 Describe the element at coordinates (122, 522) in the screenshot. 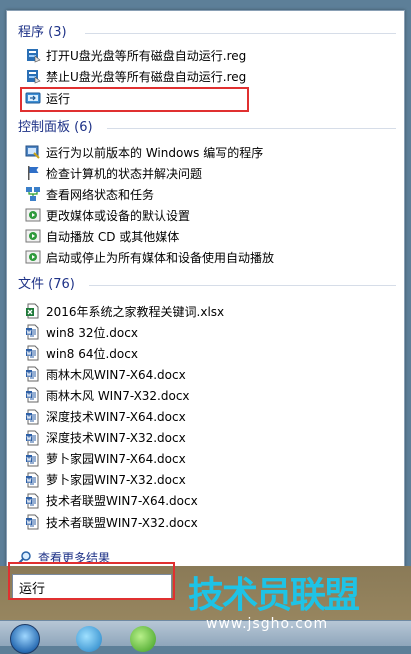

I see `file-result-label: 技术者联盟WIN7-X32.docx` at that location.